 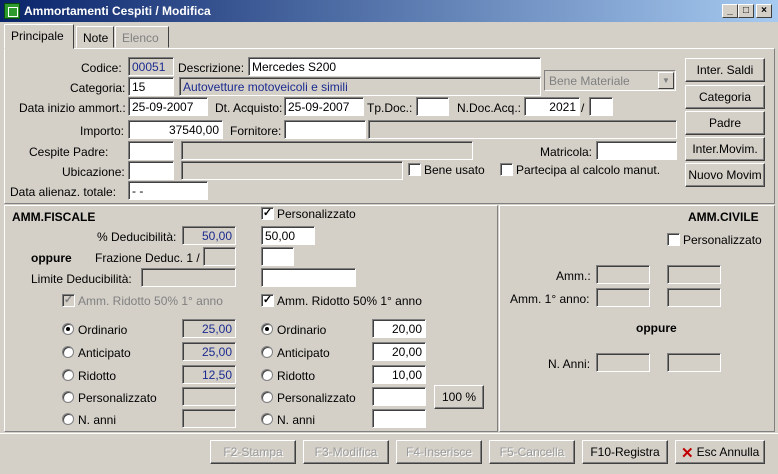 What do you see at coordinates (550, 299) in the screenshot?
I see `civile-amm1-label: Amm. 1° anno:` at bounding box center [550, 299].